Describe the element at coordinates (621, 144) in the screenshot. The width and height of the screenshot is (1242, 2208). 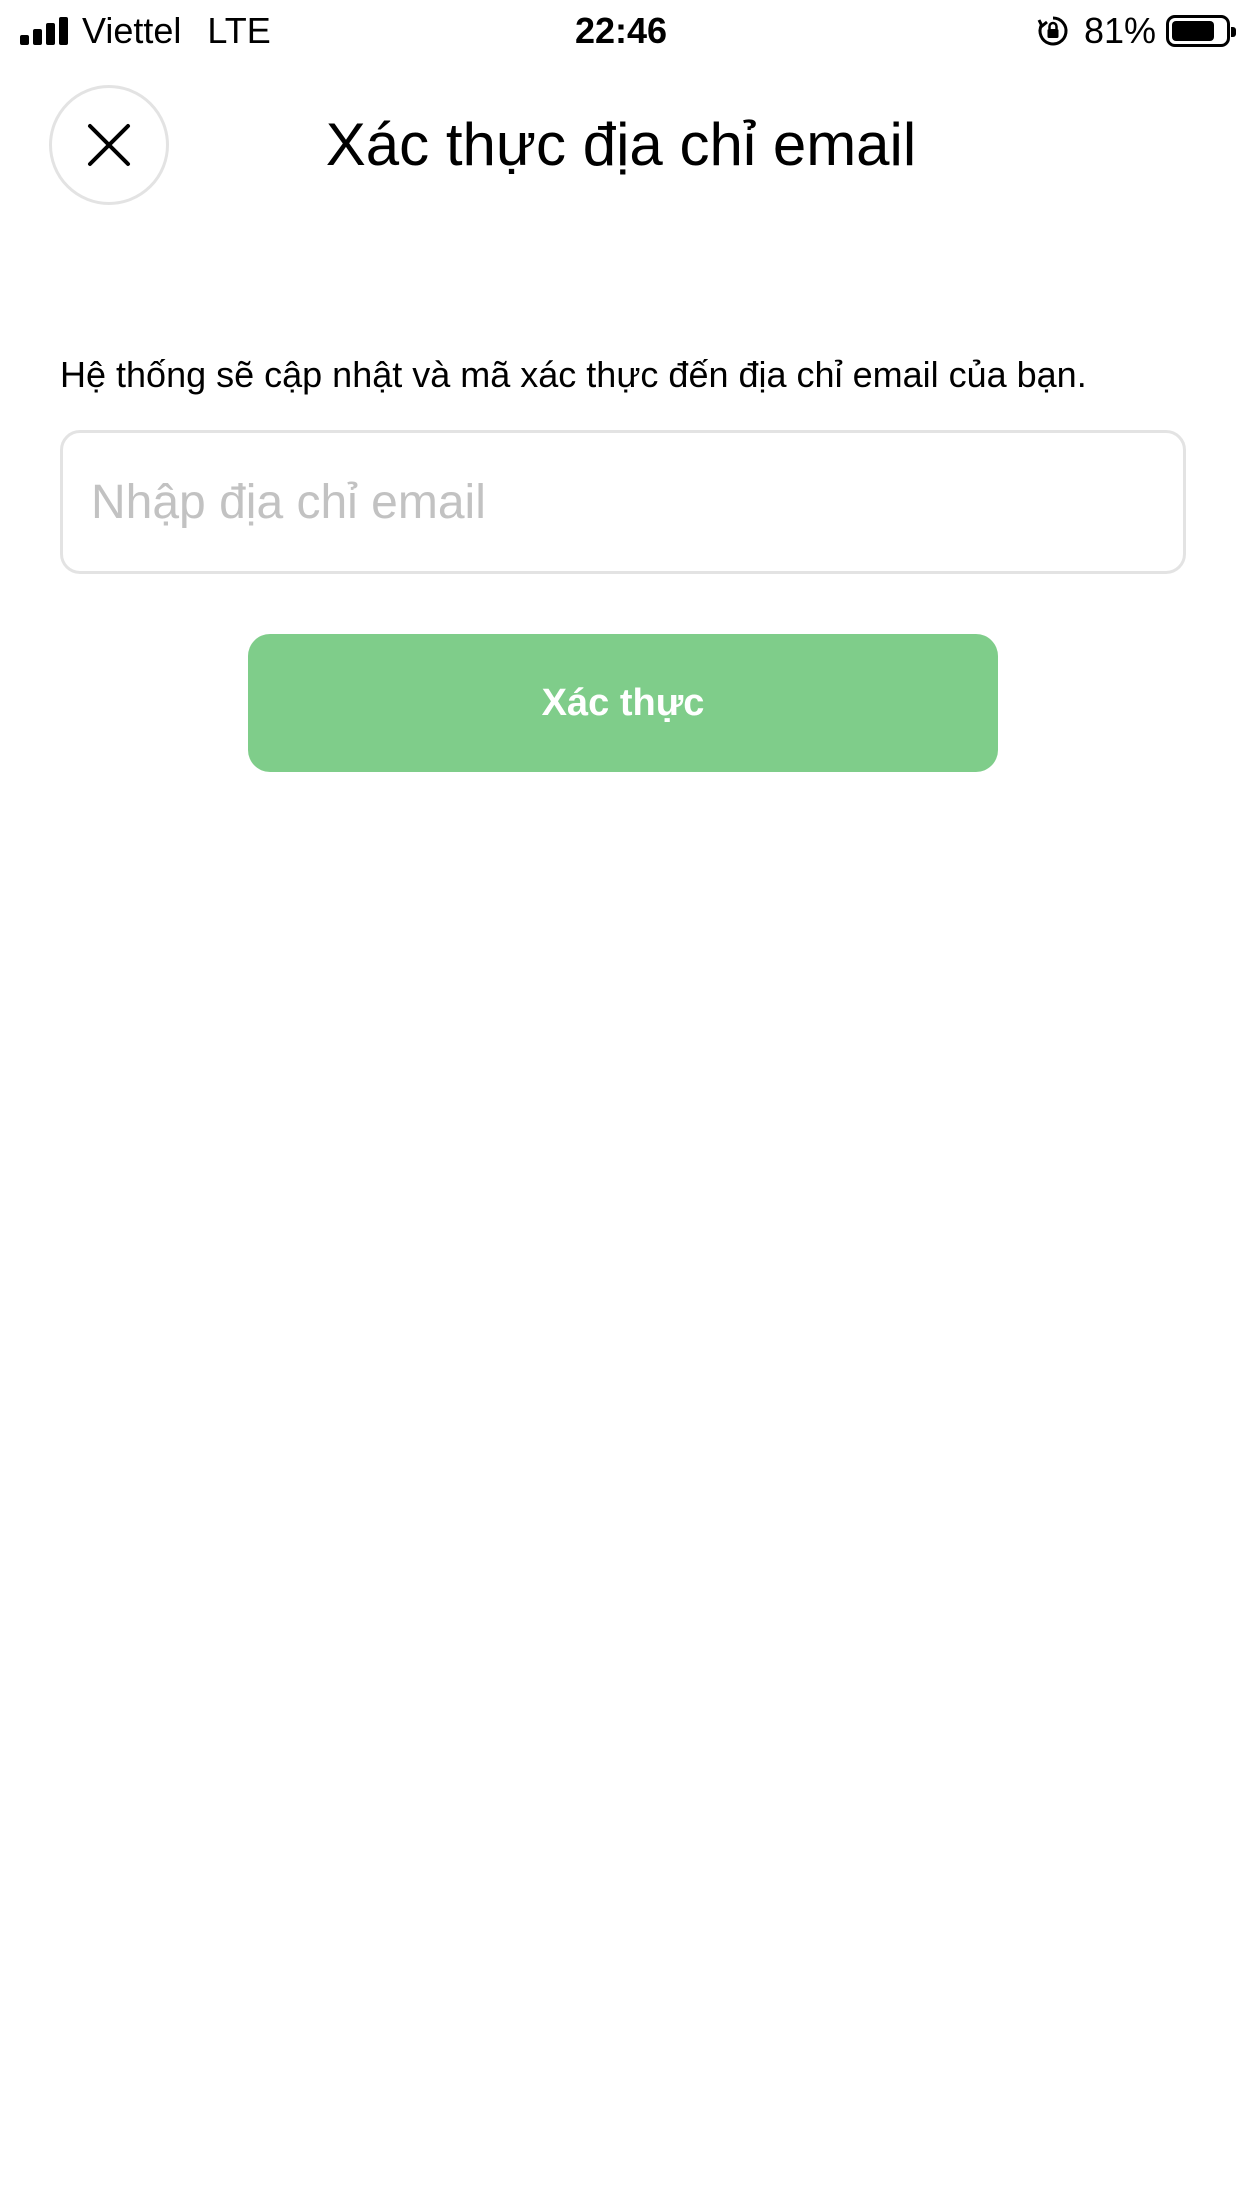
I see `page-title: Xác thực địa chỉ email` at that location.